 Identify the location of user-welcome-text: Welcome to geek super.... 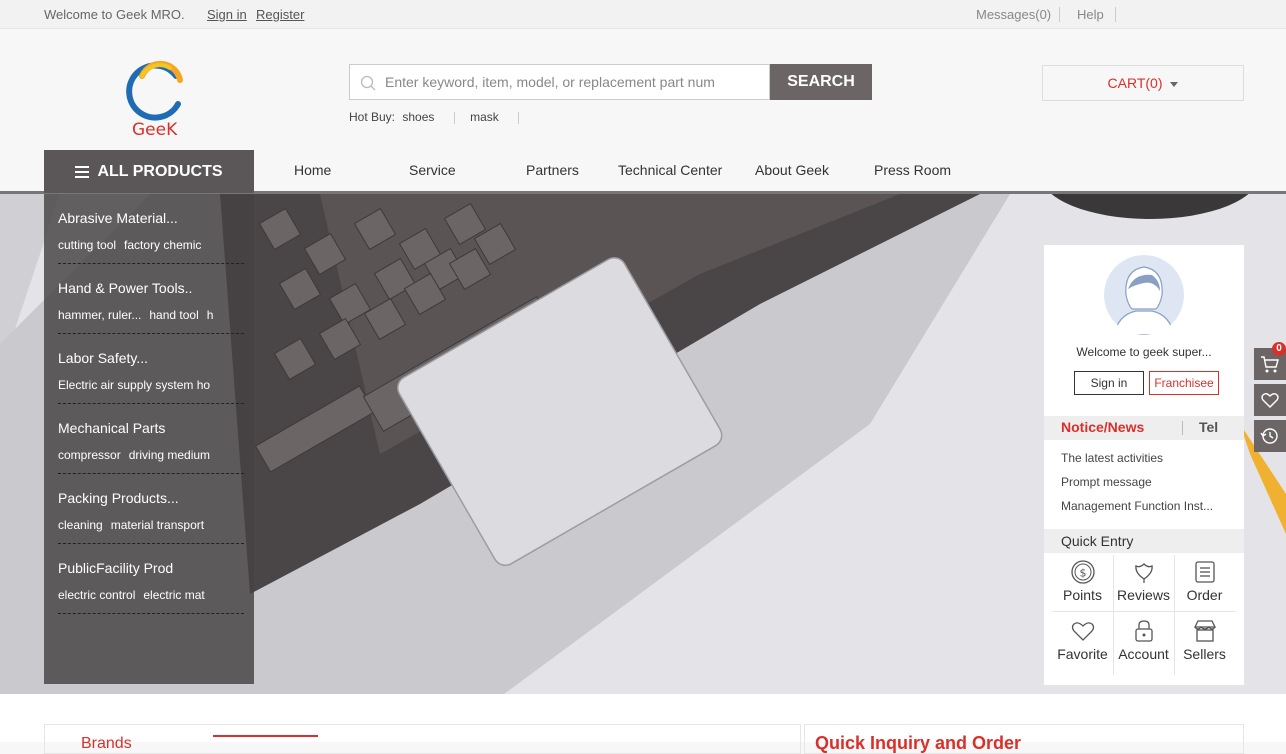
(1144, 352).